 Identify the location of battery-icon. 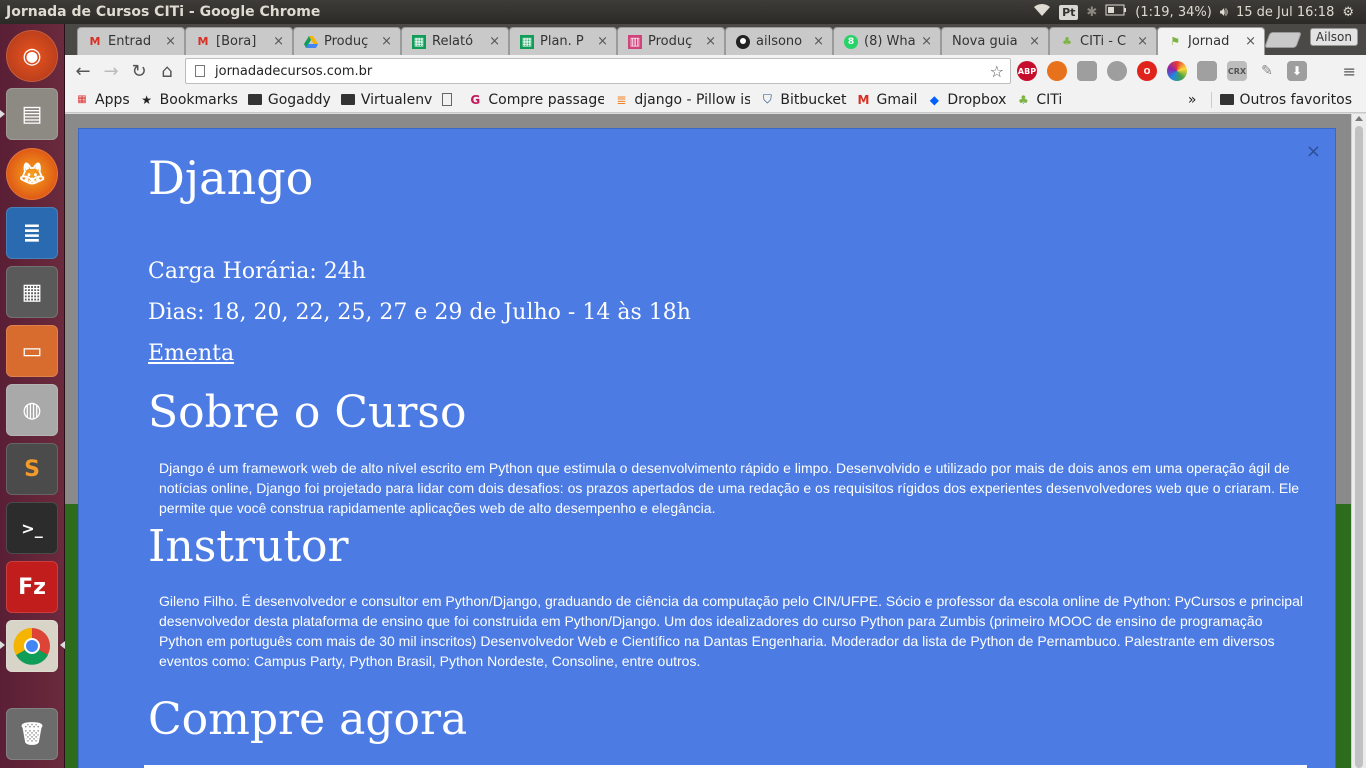
(1116, 12).